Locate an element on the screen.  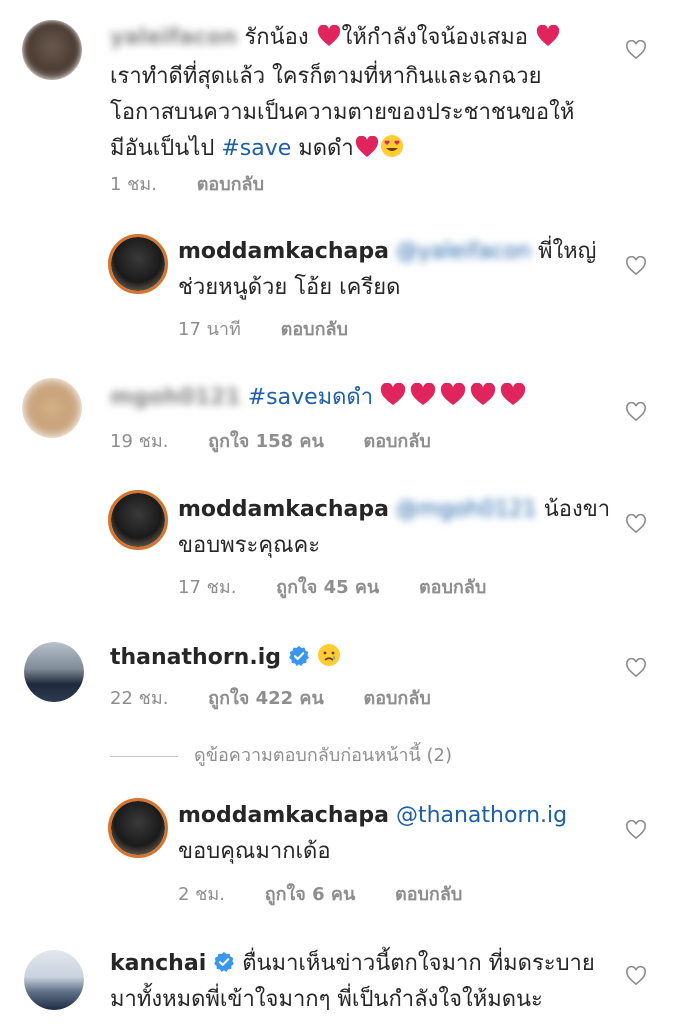
comment-username: kanchai is located at coordinates (158, 963).